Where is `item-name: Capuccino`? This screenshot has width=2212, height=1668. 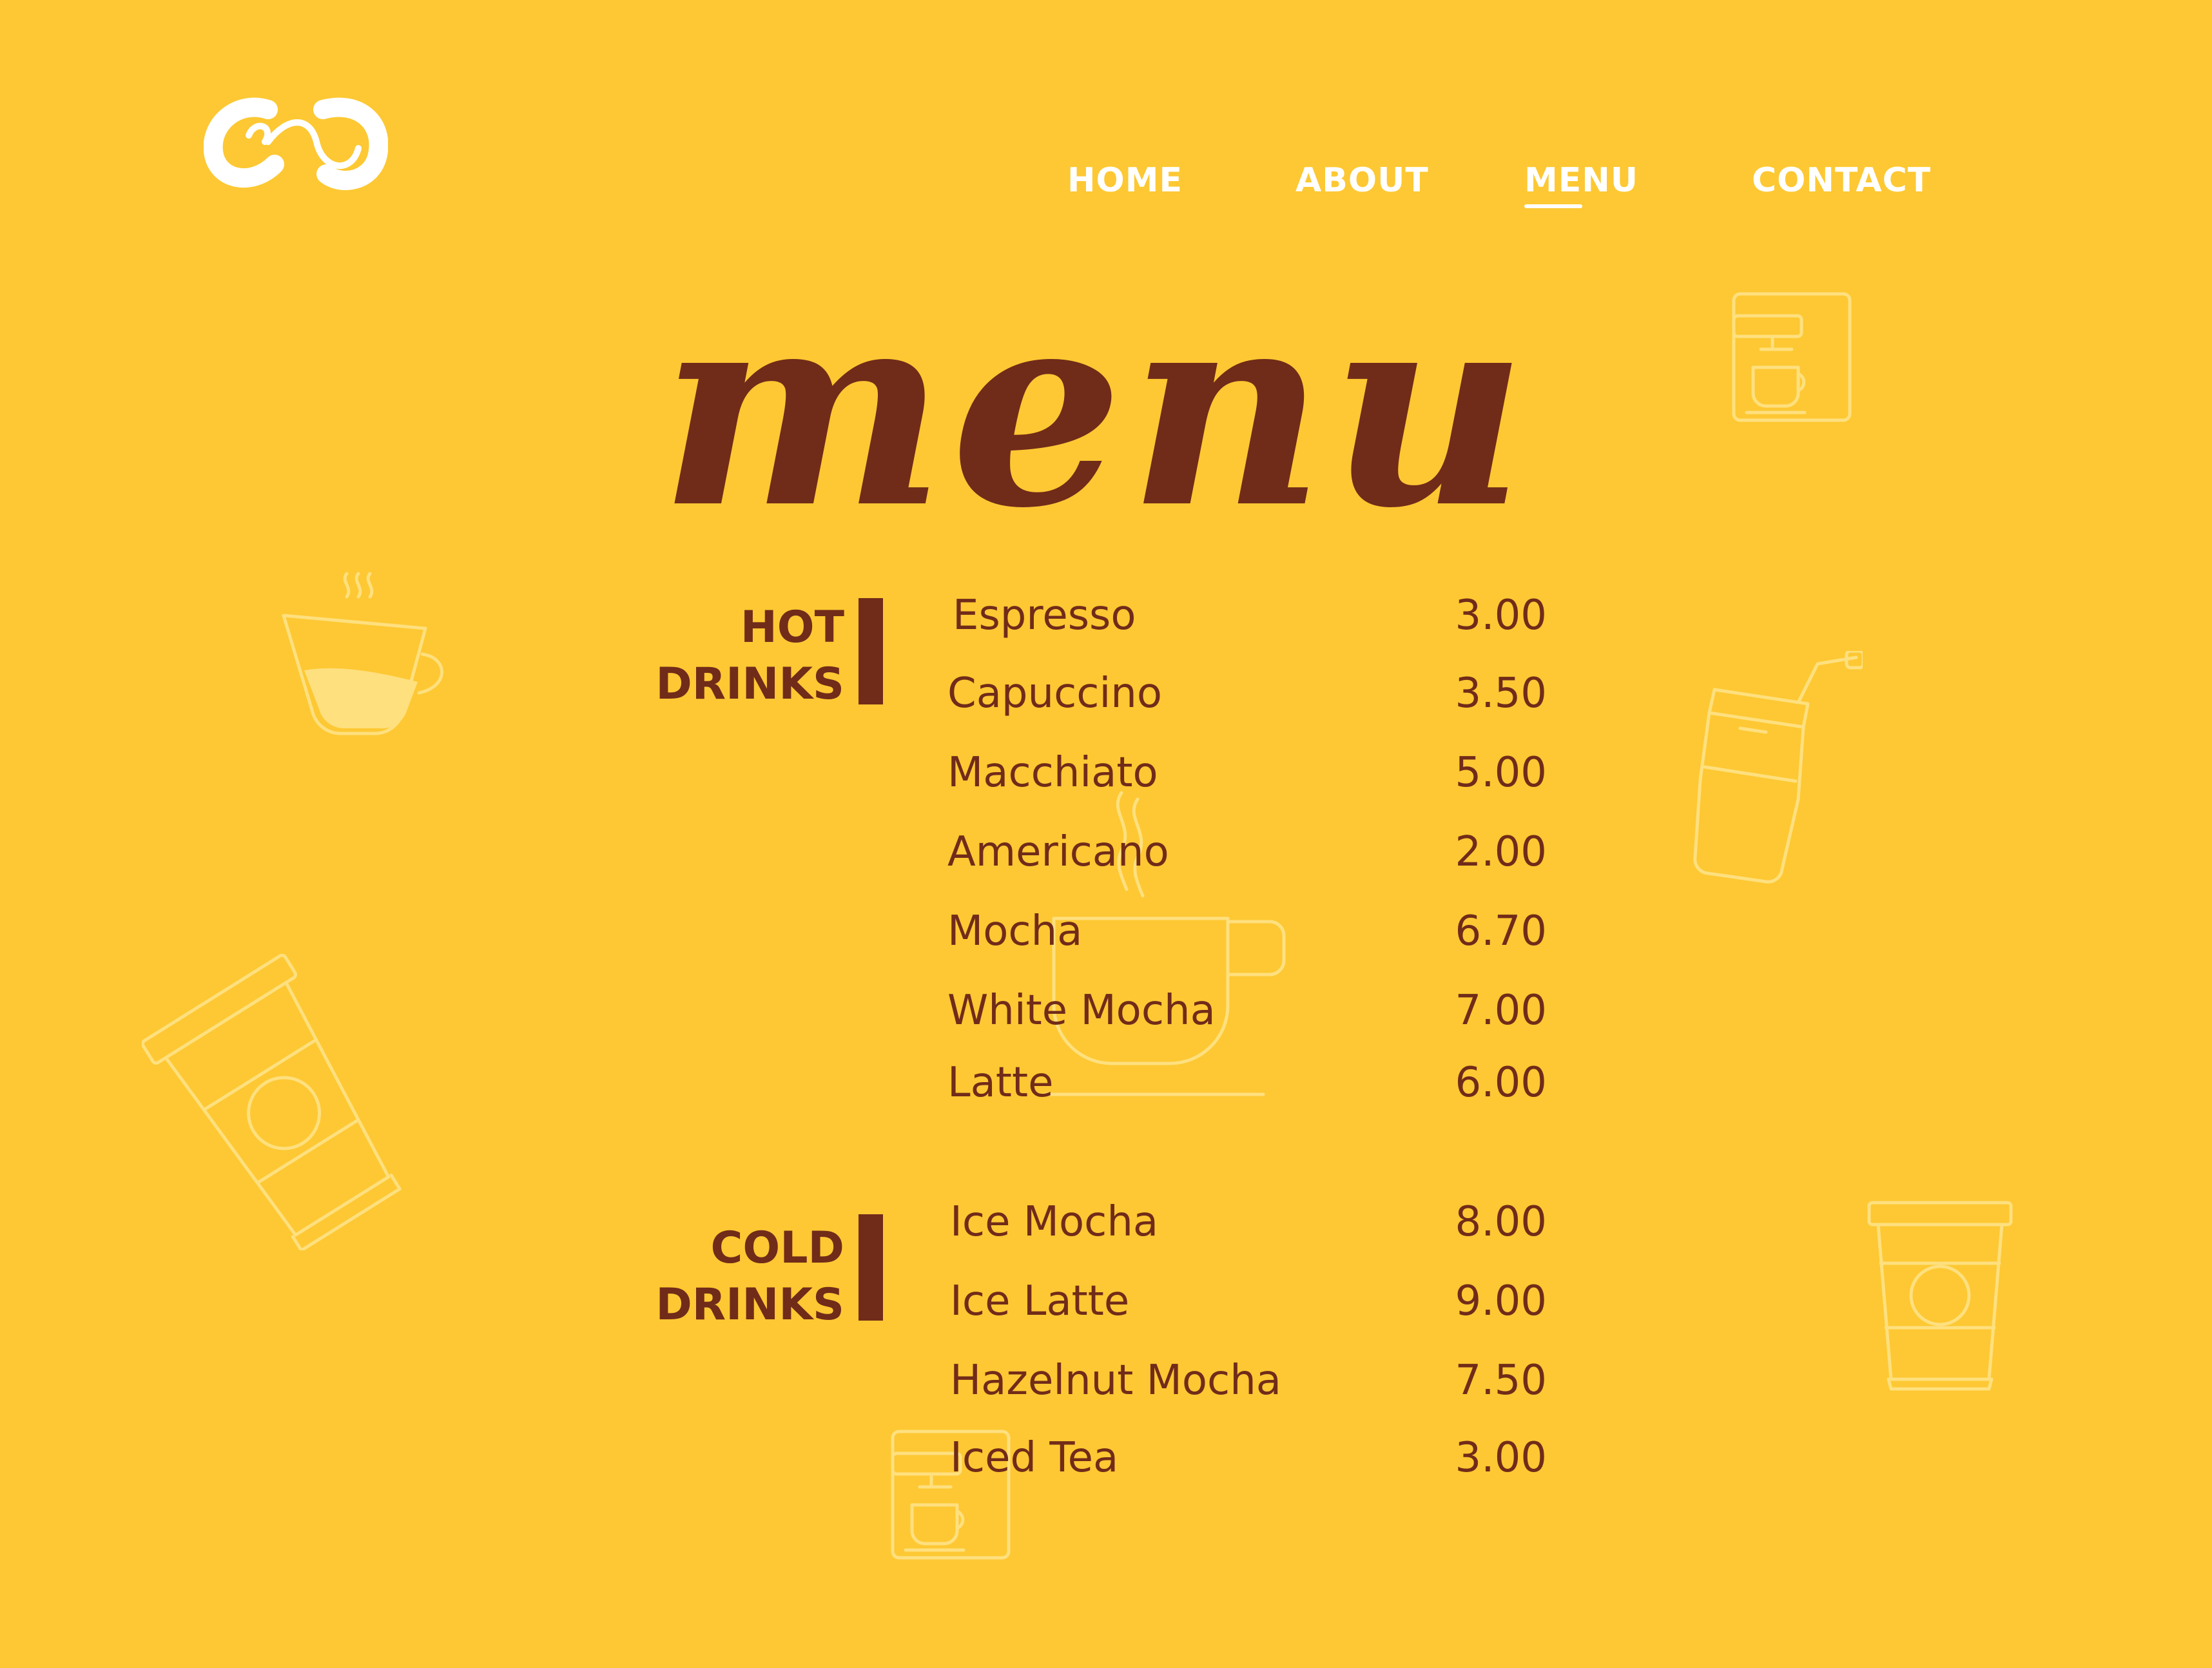 item-name: Capuccino is located at coordinates (1054, 693).